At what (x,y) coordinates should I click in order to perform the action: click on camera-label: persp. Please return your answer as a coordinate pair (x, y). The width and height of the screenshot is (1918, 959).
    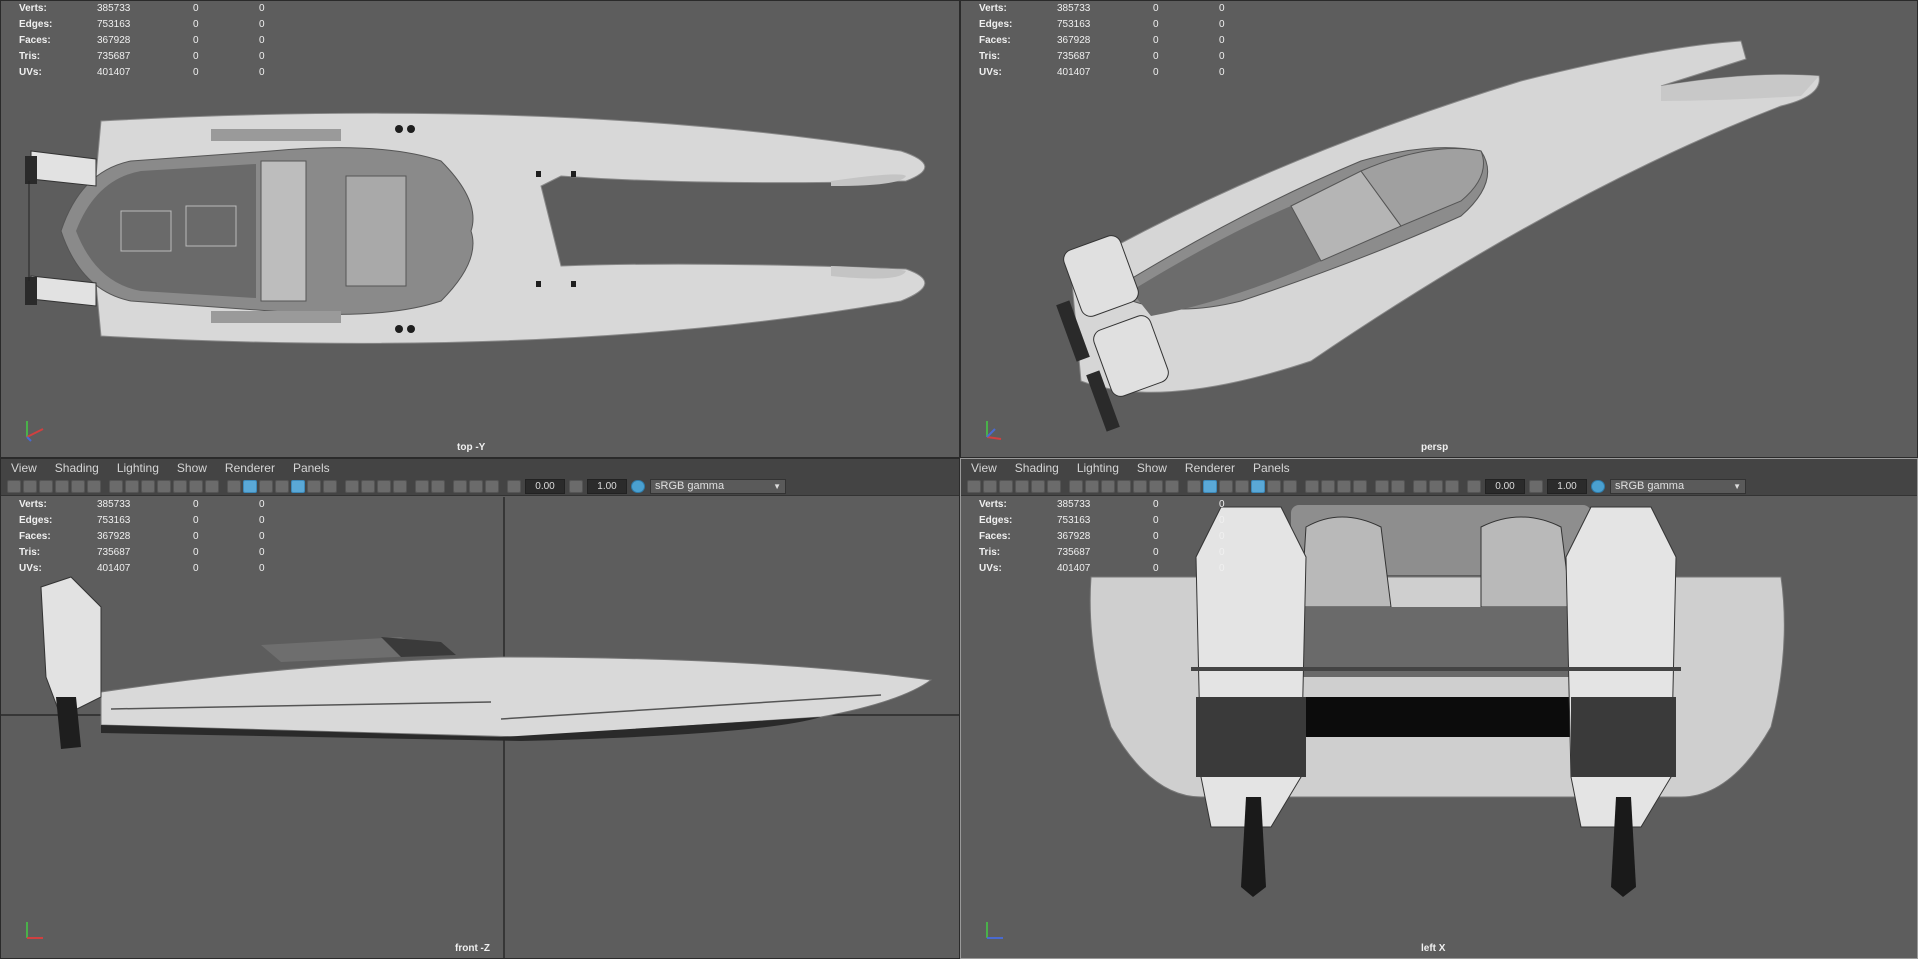
    Looking at the image, I should click on (1435, 447).